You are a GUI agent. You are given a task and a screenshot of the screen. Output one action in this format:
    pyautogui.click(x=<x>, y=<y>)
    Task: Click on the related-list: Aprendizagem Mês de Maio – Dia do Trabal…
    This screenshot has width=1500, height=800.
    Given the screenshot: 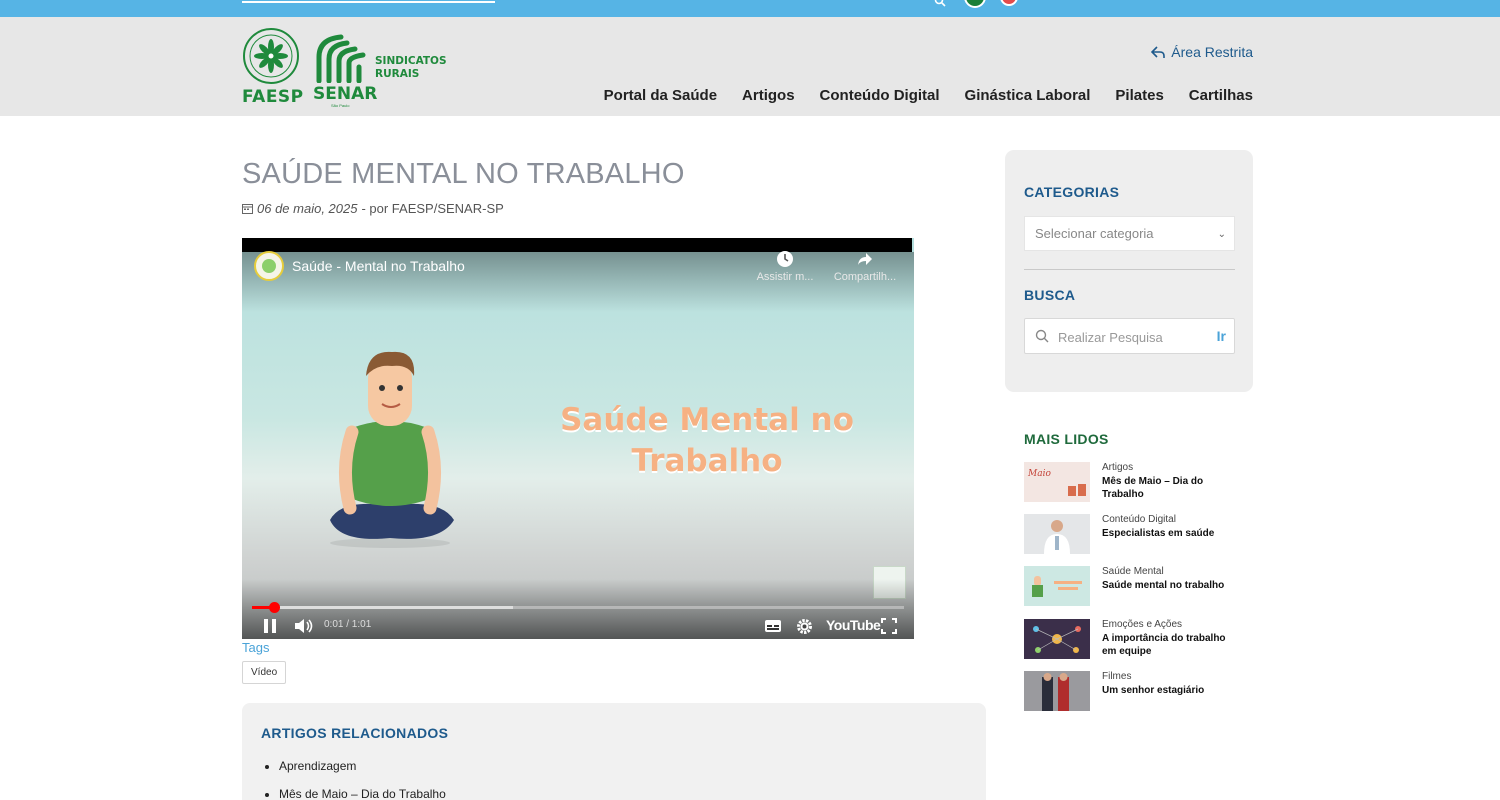 What is the action you would take?
    pyautogui.click(x=362, y=779)
    